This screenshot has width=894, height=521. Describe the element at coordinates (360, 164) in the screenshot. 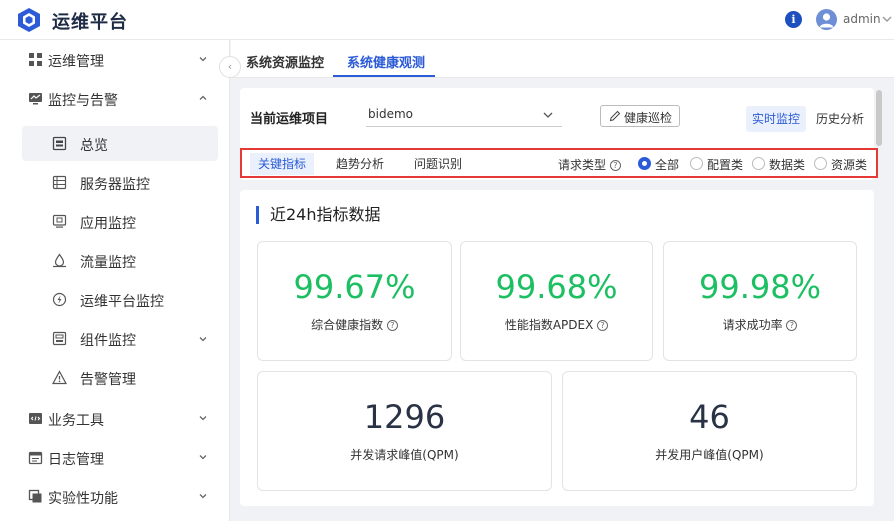

I see `tab-trend-analysis: 趋势分析` at that location.